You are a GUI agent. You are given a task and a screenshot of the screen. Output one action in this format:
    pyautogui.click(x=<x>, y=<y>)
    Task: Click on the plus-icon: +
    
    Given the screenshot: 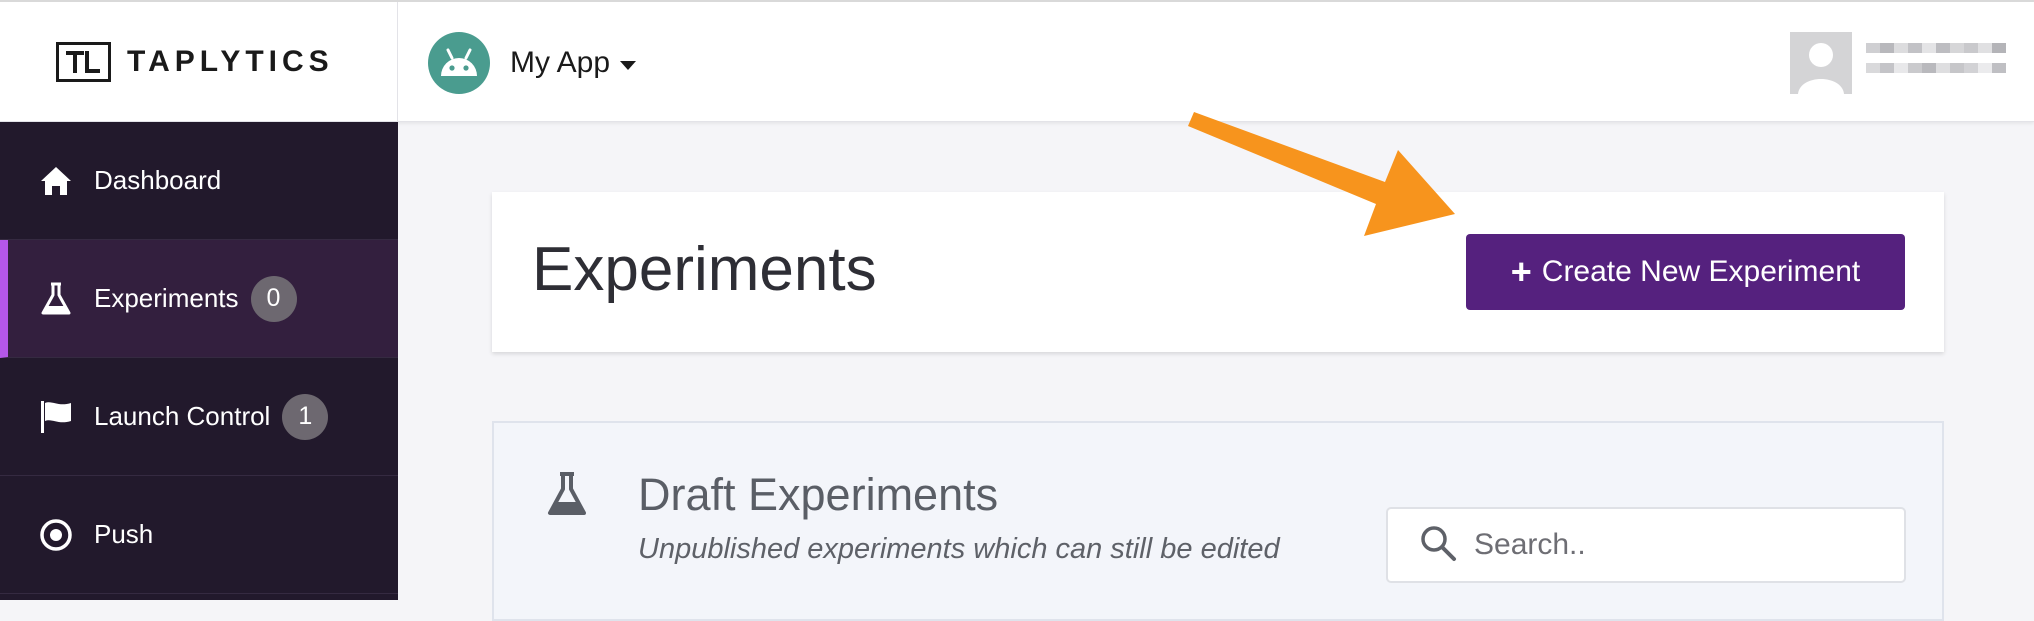 What is the action you would take?
    pyautogui.click(x=1521, y=271)
    